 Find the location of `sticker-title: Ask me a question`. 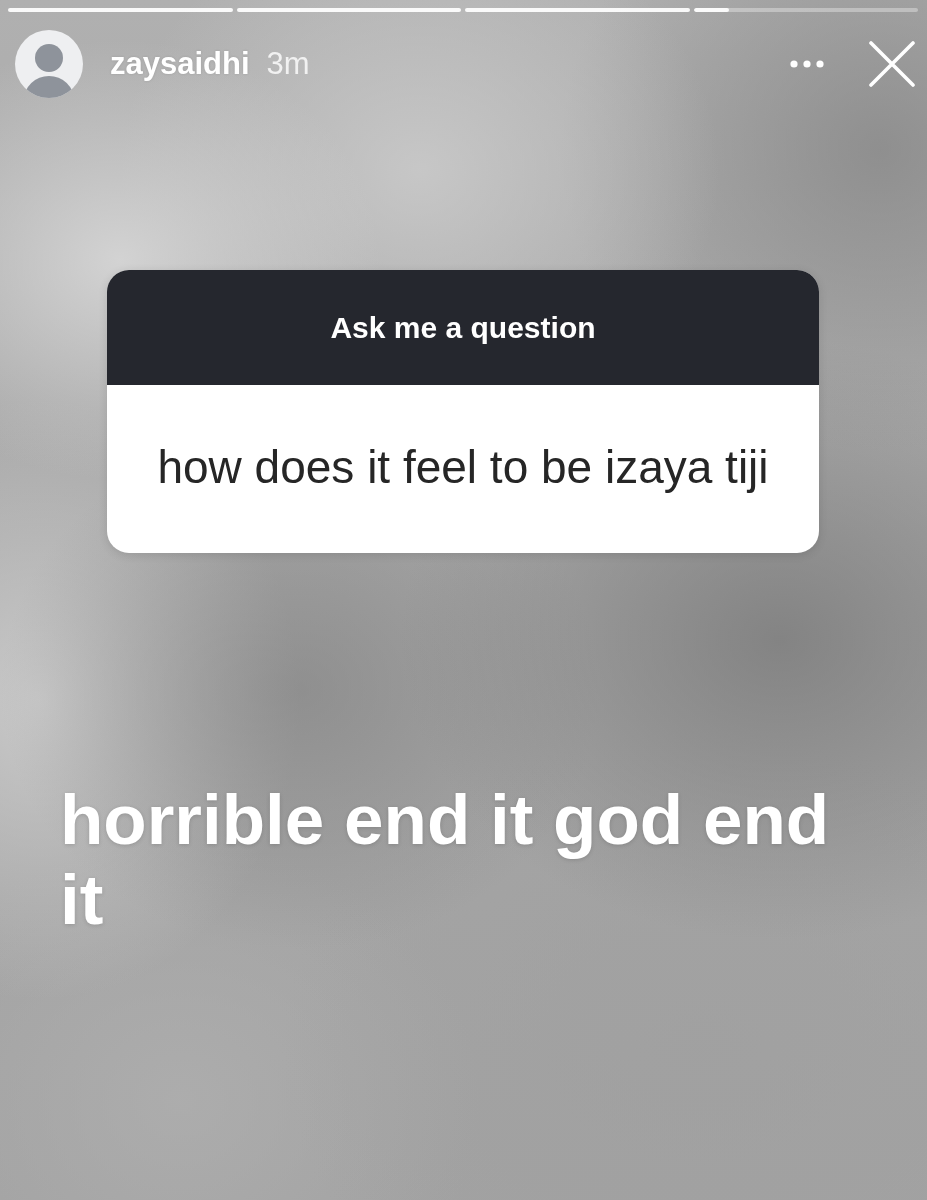

sticker-title: Ask me a question is located at coordinates (463, 327).